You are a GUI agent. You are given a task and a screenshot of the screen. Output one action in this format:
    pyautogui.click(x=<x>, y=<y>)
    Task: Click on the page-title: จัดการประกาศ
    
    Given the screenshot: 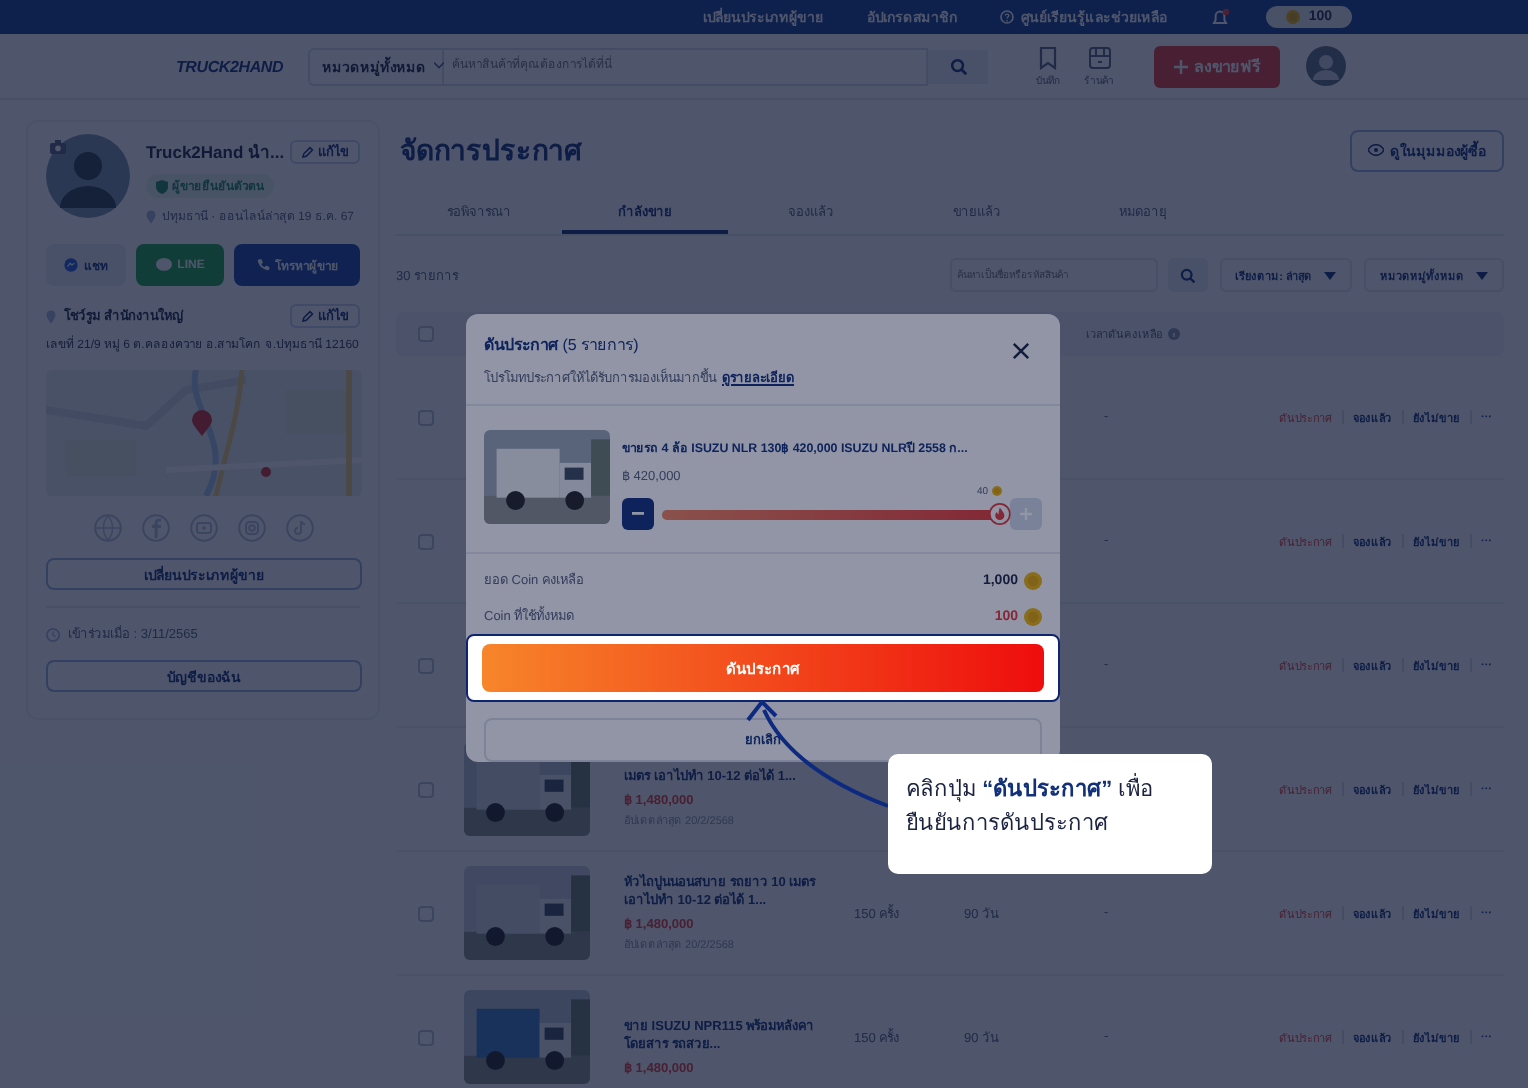 What is the action you would take?
    pyautogui.click(x=491, y=151)
    